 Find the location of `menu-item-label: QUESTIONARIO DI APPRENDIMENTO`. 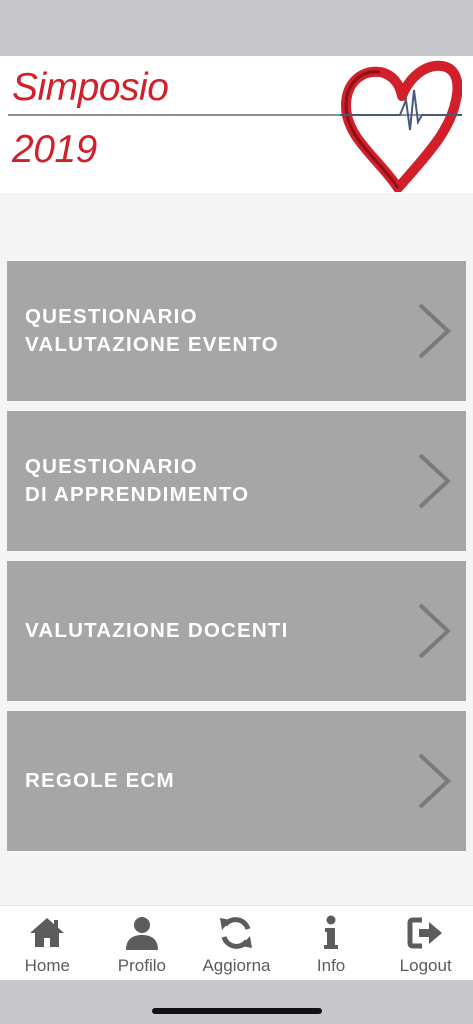

menu-item-label: QUESTIONARIO DI APPRENDIMENTO is located at coordinates (137, 480).